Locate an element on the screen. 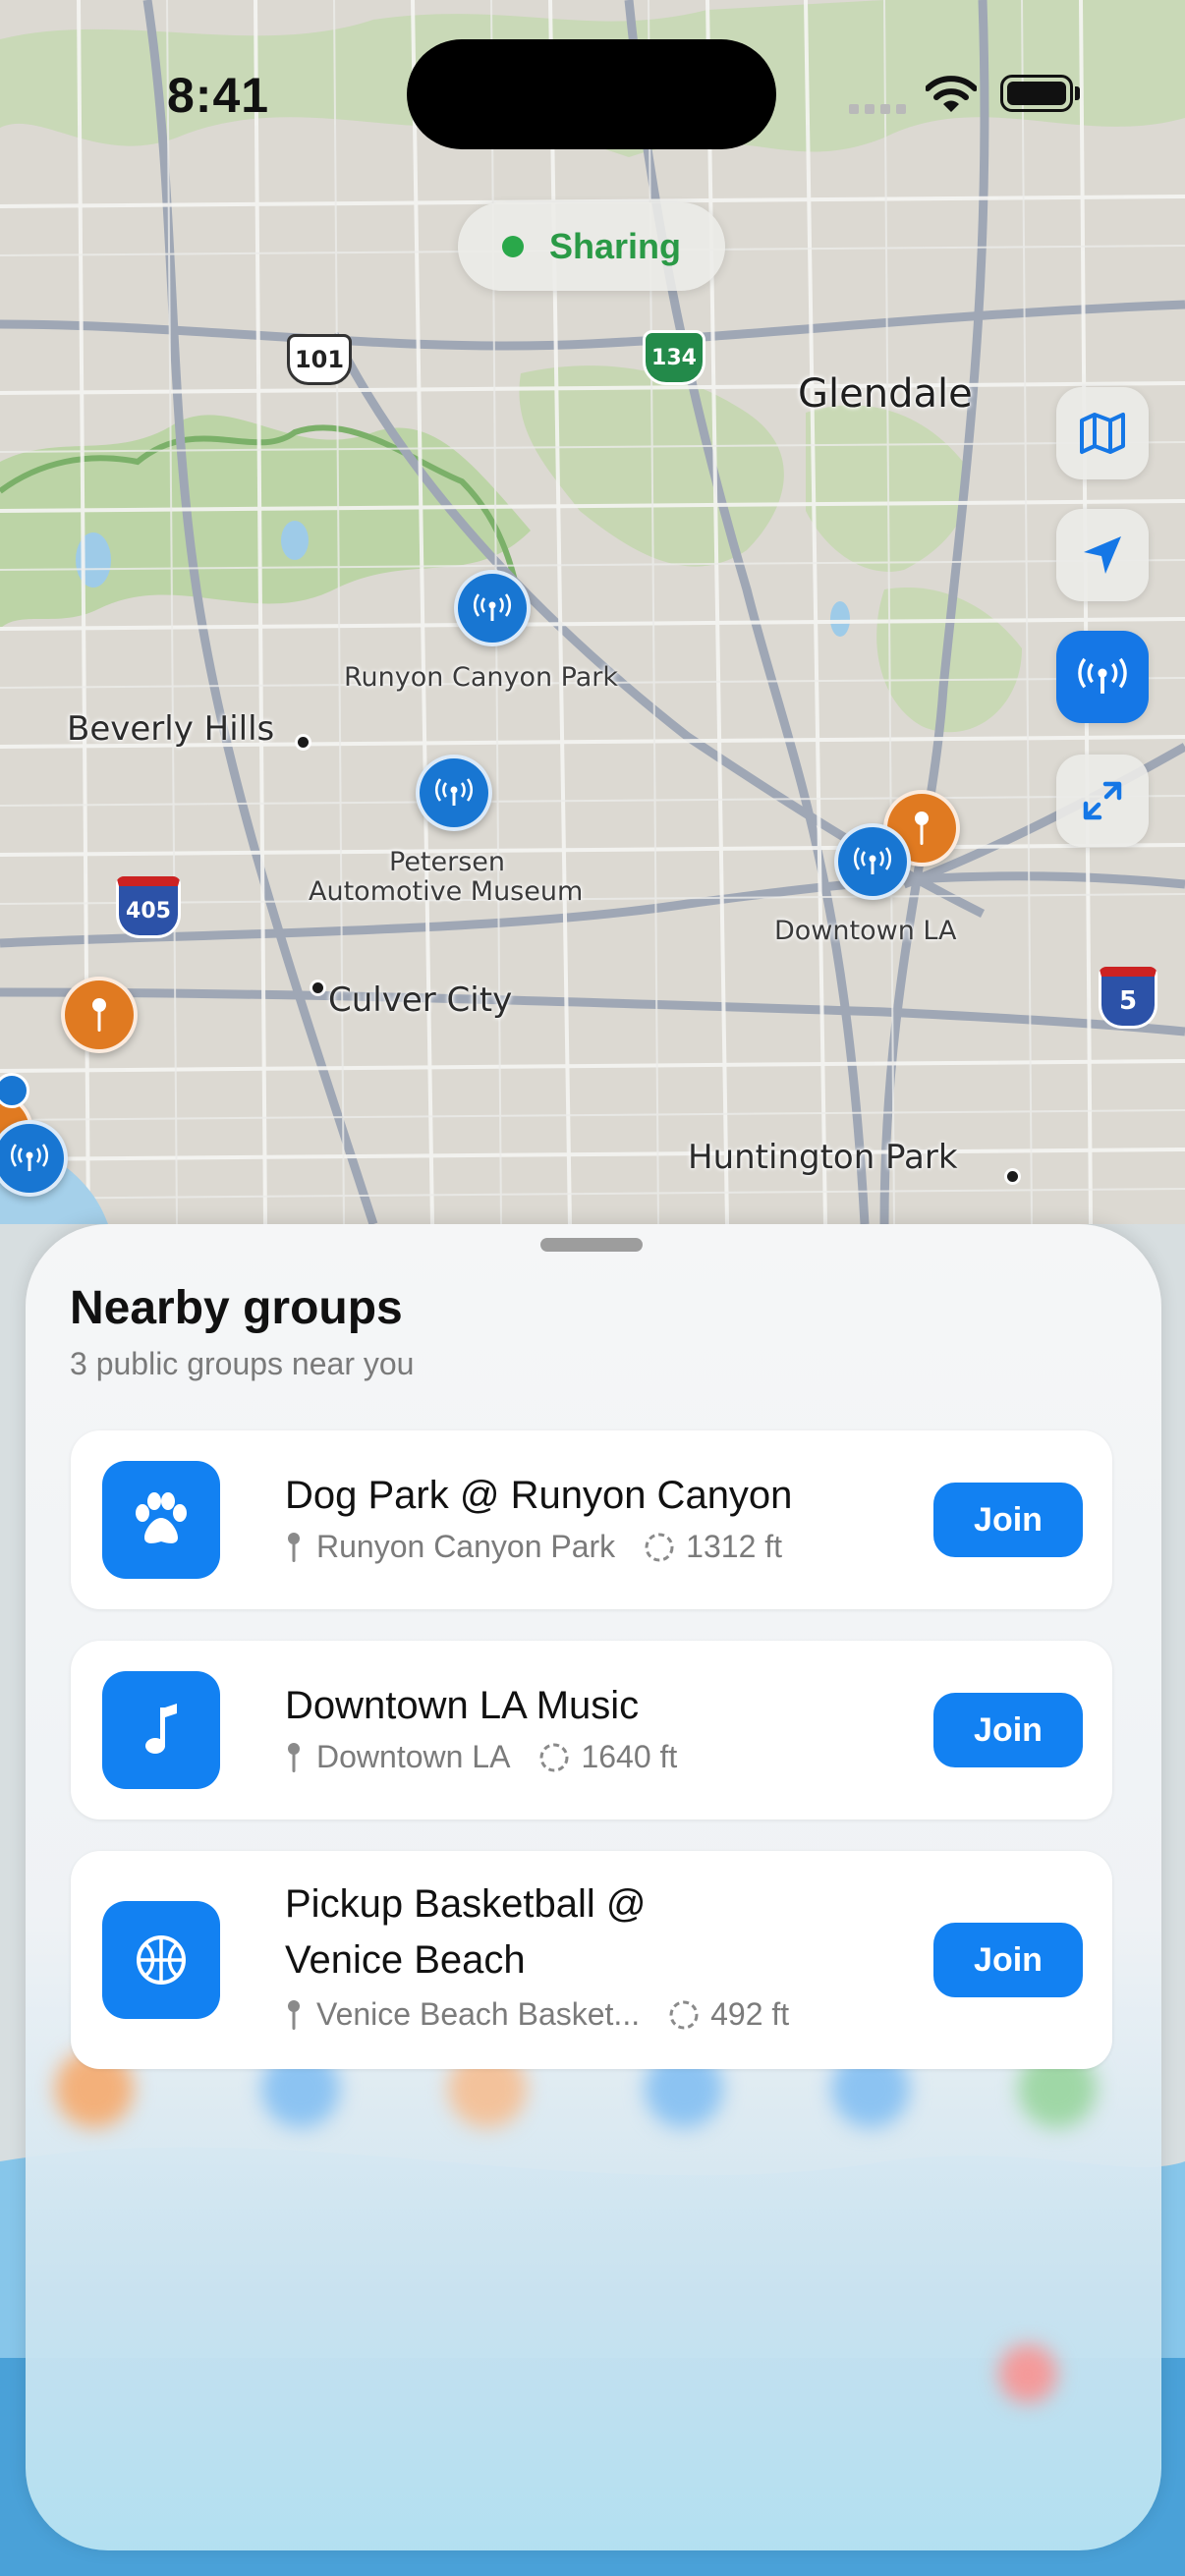  downtown-la-label: Downtown LA is located at coordinates (866, 931).